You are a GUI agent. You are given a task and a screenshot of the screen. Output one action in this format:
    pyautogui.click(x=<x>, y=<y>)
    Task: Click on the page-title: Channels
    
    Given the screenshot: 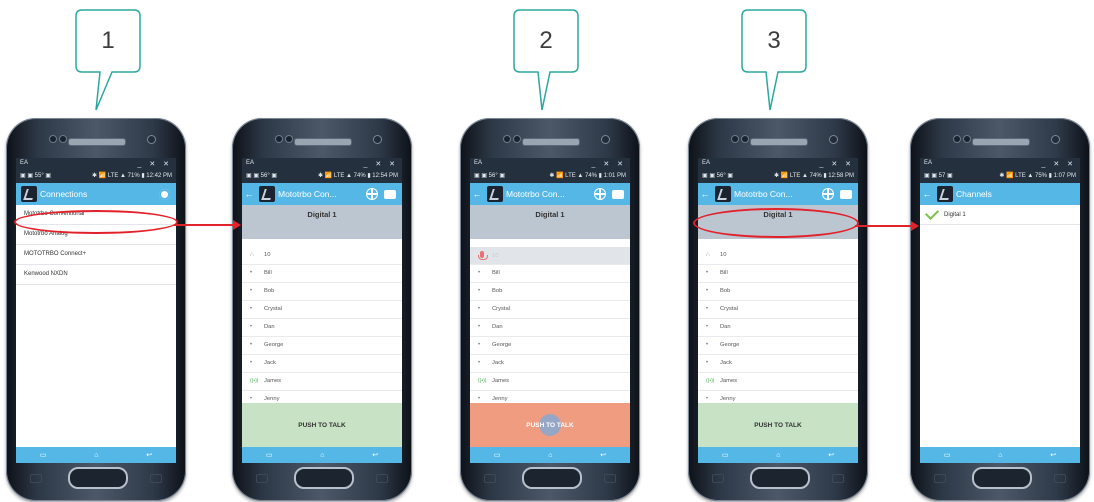 What is the action you would take?
    pyautogui.click(x=974, y=194)
    